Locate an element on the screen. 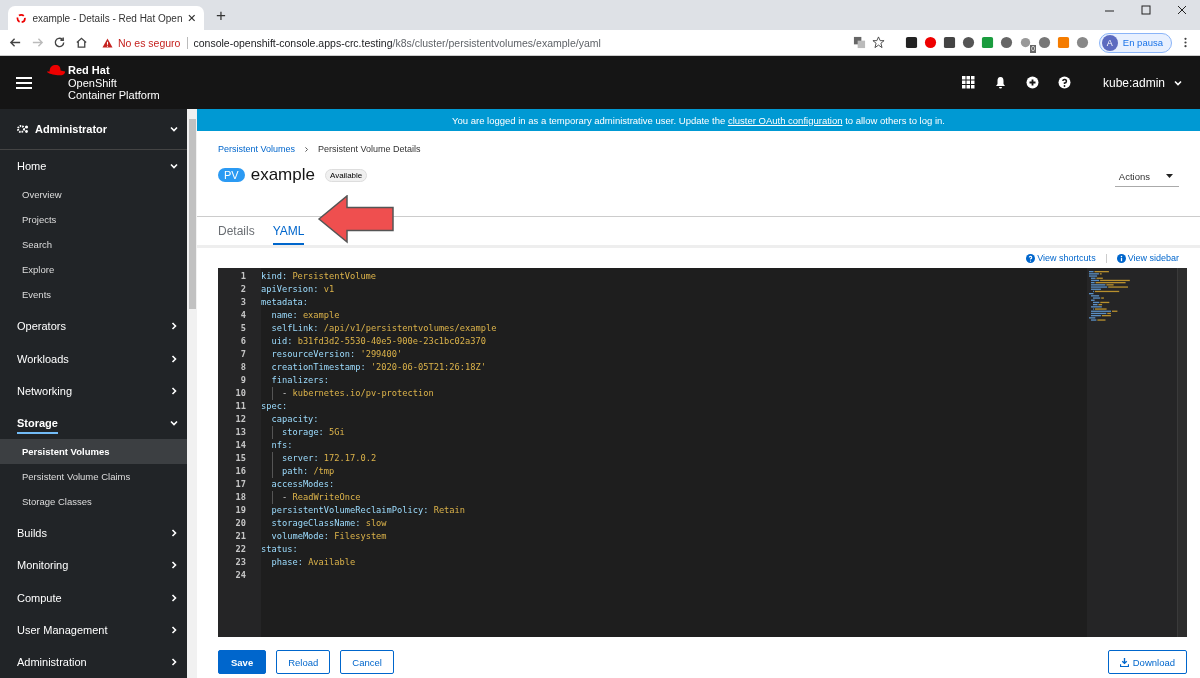 The width and height of the screenshot is (1200, 678). line-number: 13 is located at coordinates (240, 432).